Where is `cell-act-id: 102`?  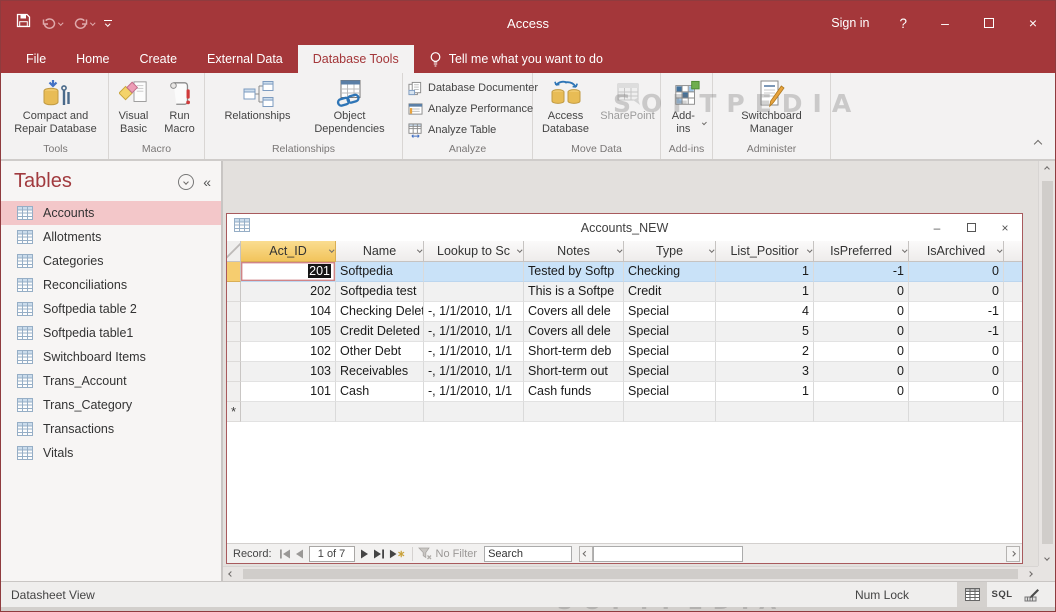 cell-act-id: 102 is located at coordinates (288, 352).